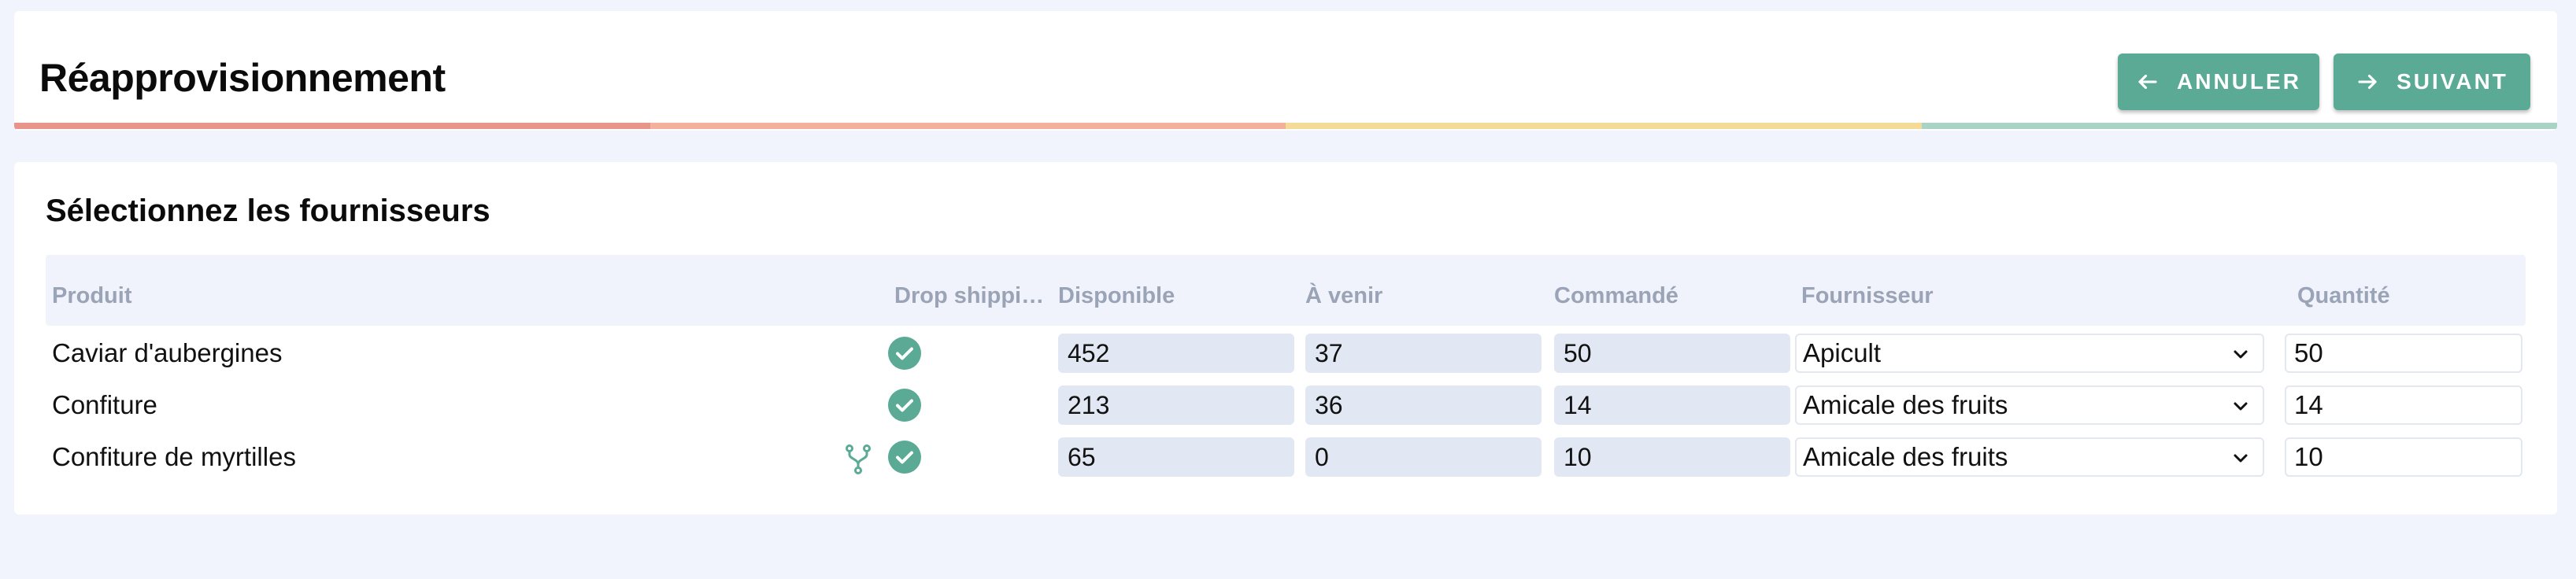 Image resolution: width=2576 pixels, height=579 pixels. Describe the element at coordinates (1672, 457) in the screenshot. I see `ordered-value: 10` at that location.